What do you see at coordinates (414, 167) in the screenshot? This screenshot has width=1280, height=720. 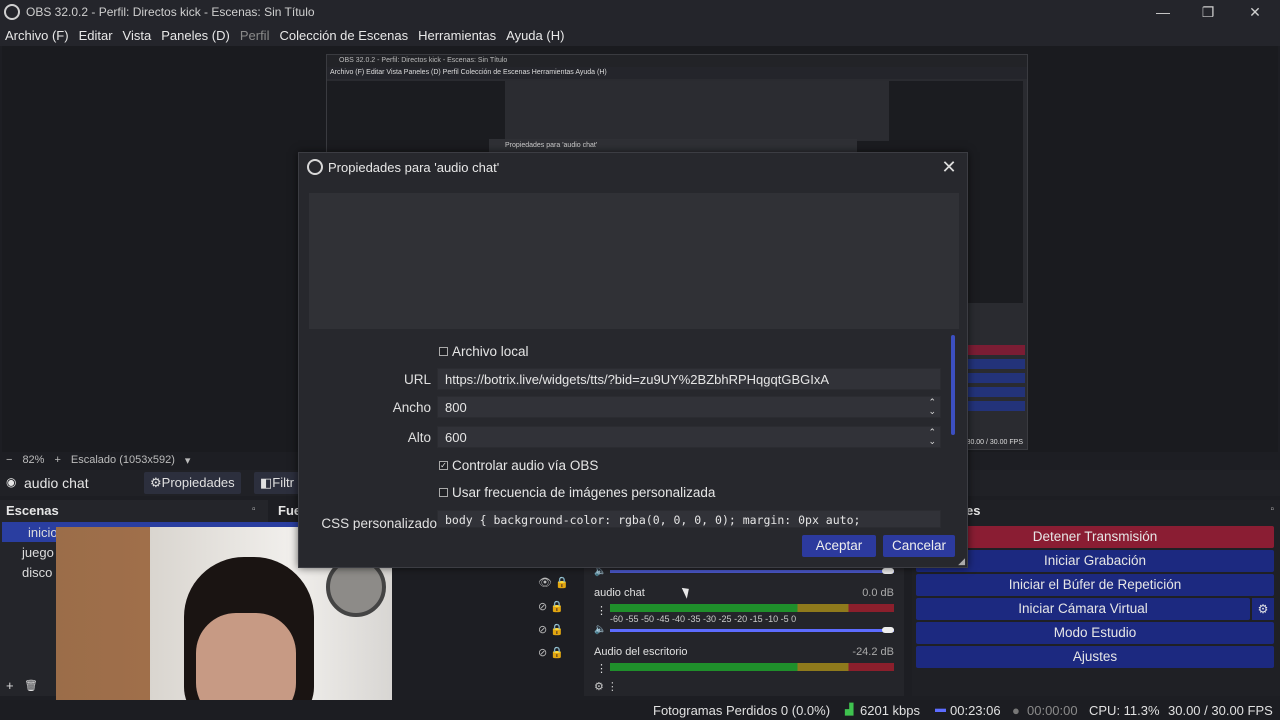 I see `dialog-title: Propiedades para 'audio chat'` at bounding box center [414, 167].